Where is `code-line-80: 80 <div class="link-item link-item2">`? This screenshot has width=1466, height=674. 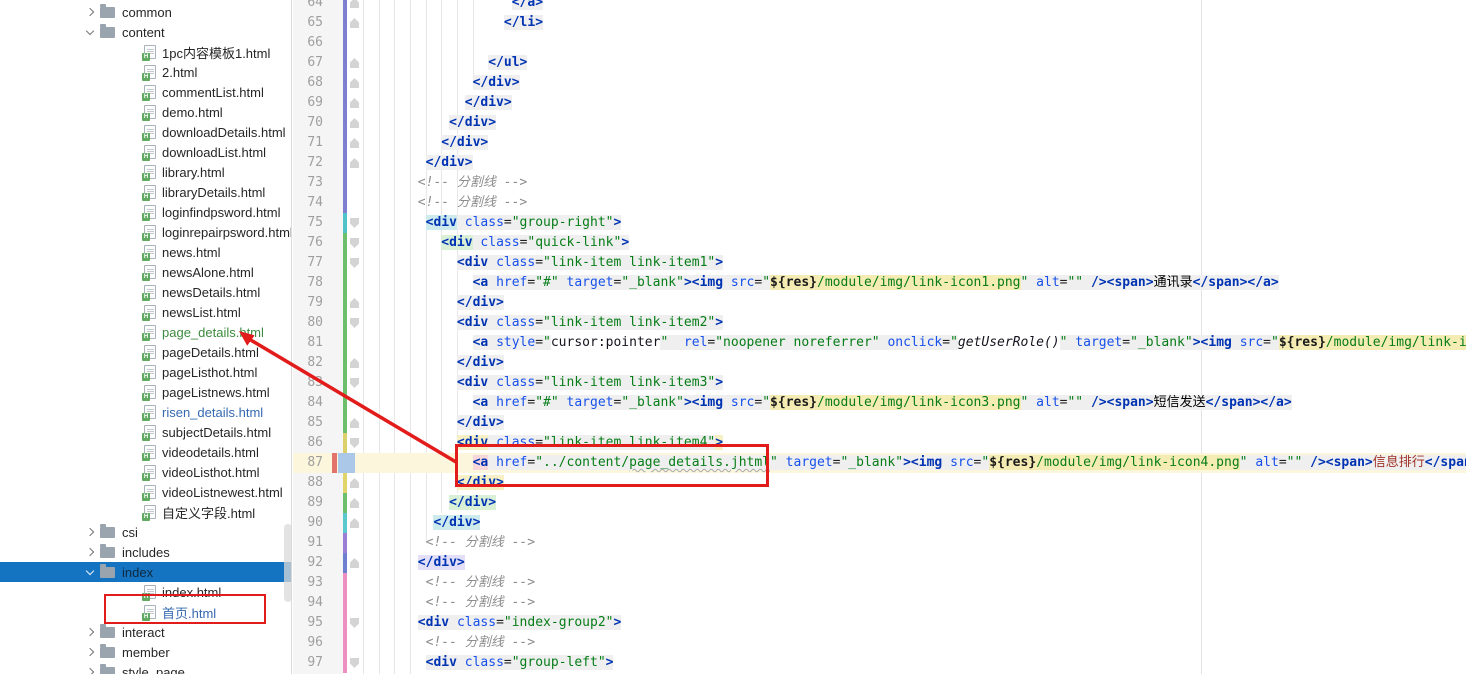
code-line-80: 80 <div class="link-item link-item2"> is located at coordinates (879, 323).